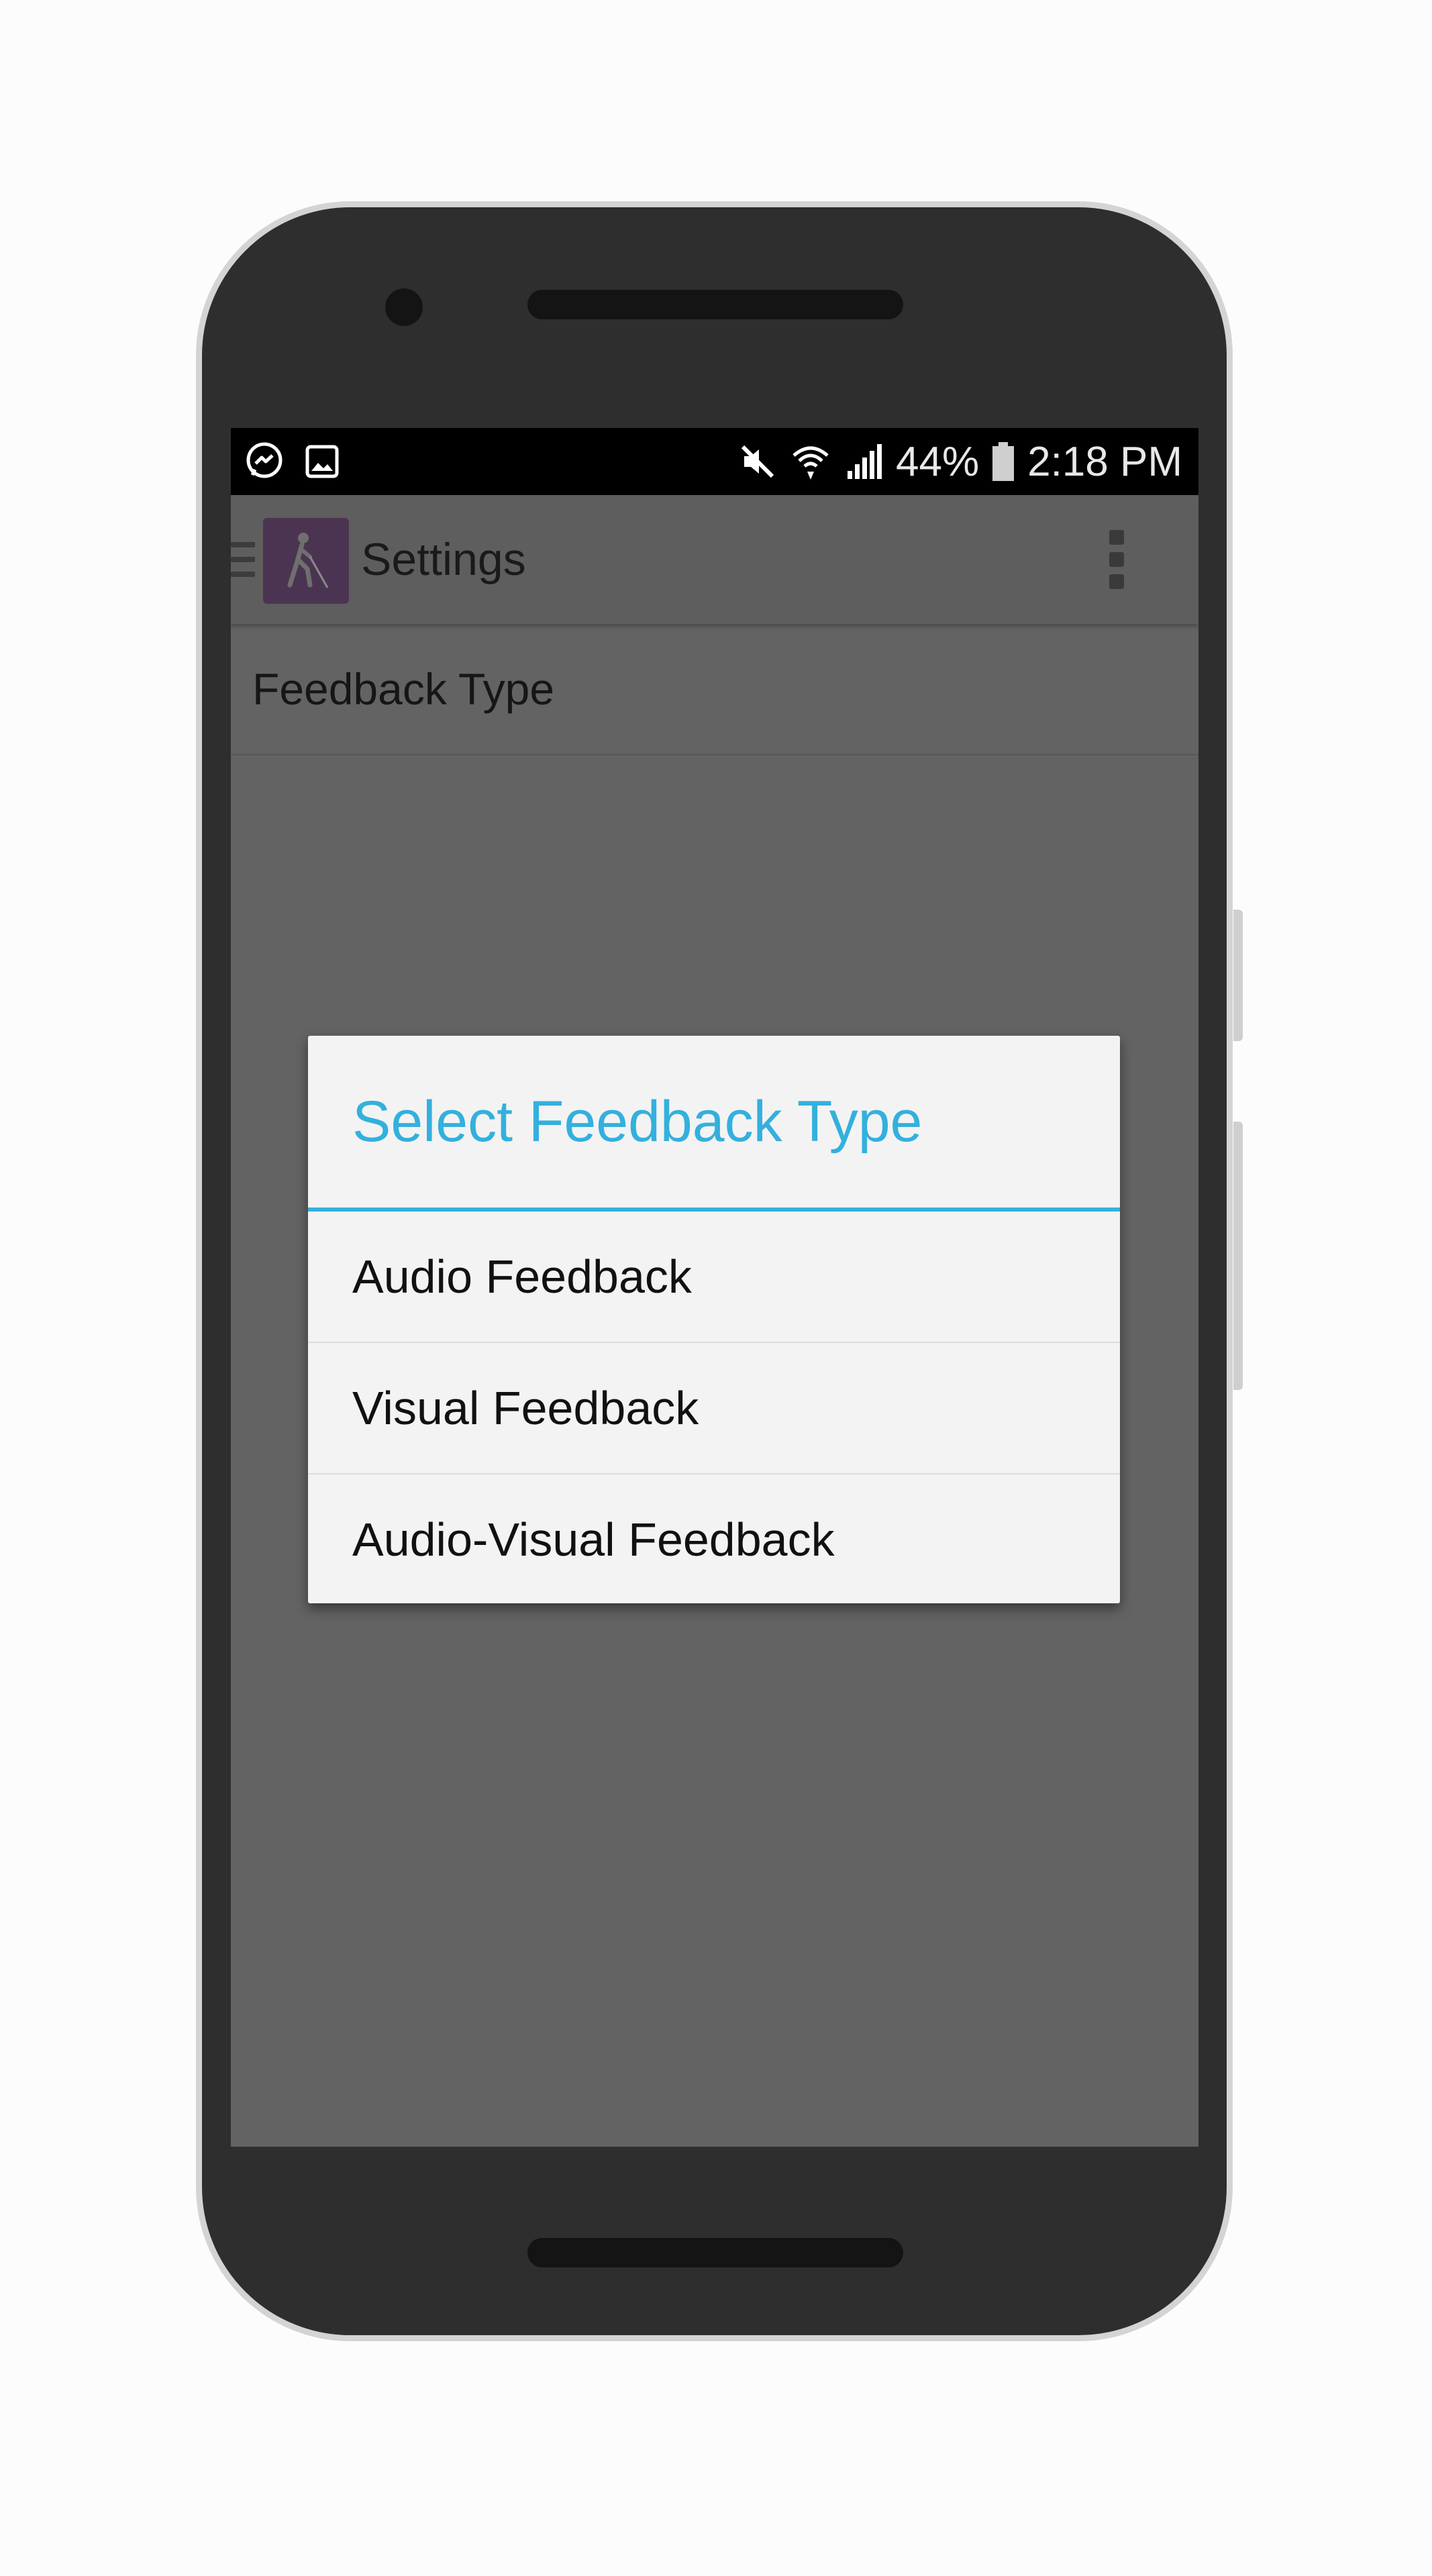 The width and height of the screenshot is (1432, 2576). What do you see at coordinates (714, 461) in the screenshot?
I see `status-bar: 44% 2:18 PM` at bounding box center [714, 461].